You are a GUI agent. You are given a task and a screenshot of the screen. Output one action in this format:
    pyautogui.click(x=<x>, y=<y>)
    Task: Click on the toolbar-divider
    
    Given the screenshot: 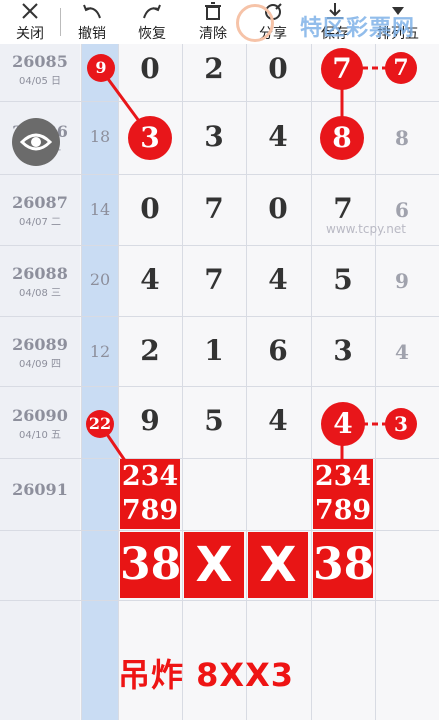 What is the action you would take?
    pyautogui.click(x=60, y=22)
    